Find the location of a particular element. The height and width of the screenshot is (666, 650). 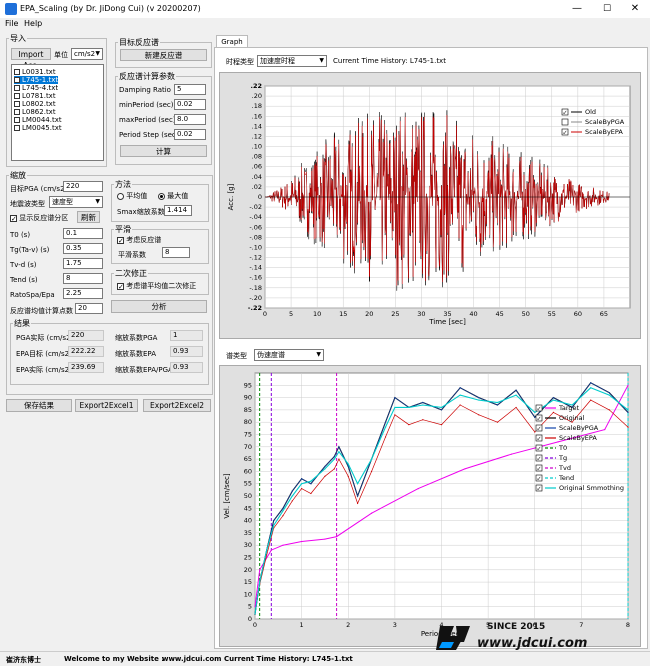

avg-radio is located at coordinates (120, 196).